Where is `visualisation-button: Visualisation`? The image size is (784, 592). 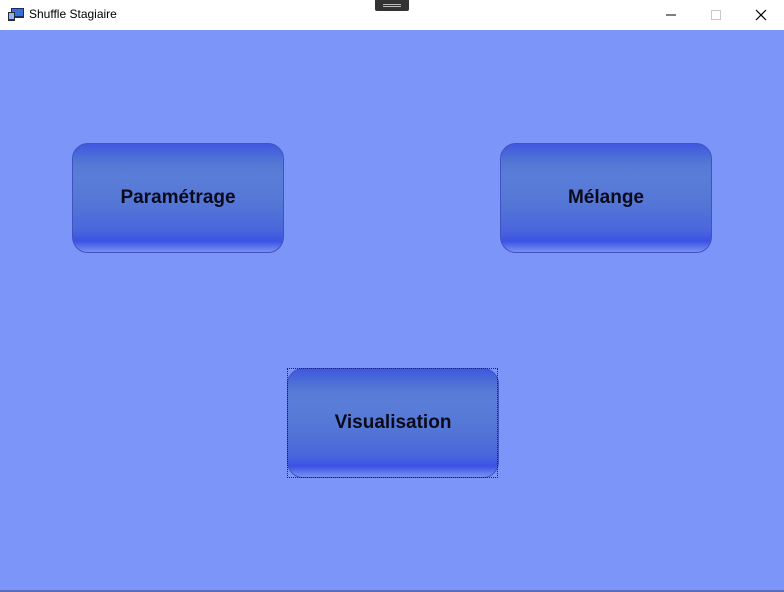
visualisation-button: Visualisation is located at coordinates (393, 423).